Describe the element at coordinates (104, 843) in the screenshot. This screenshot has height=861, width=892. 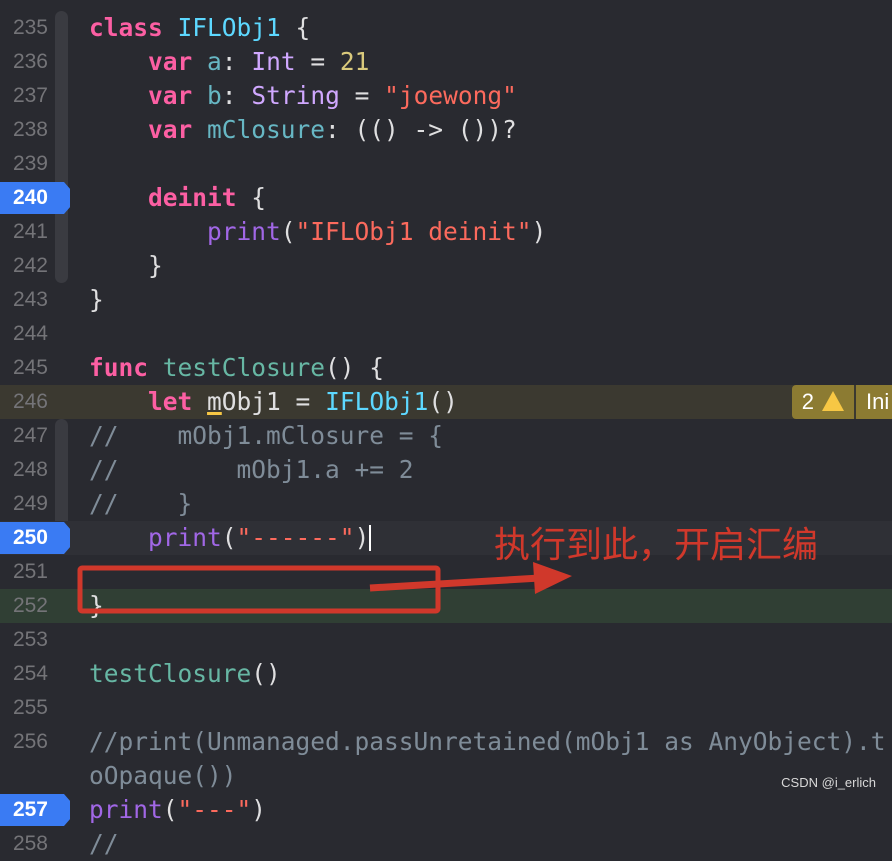
I see `code-token: //` at that location.